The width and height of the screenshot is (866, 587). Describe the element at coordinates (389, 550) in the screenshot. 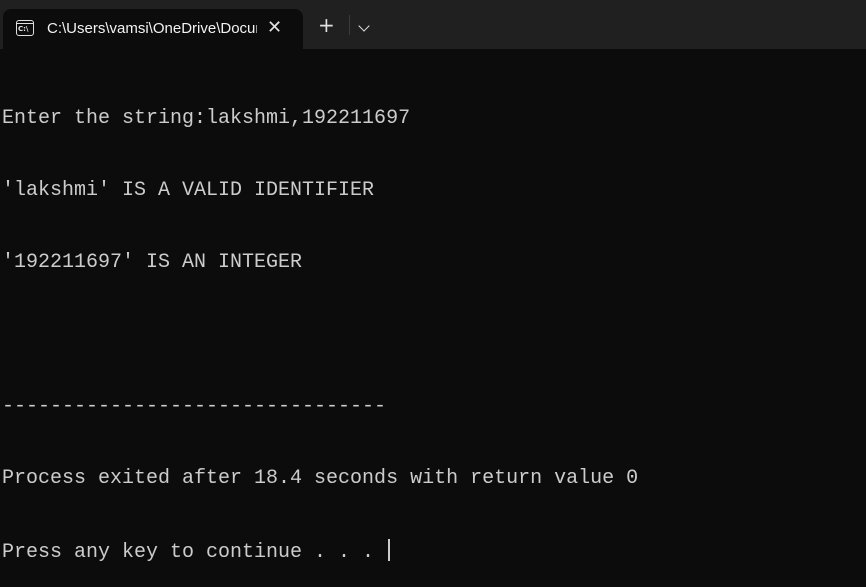

I see `text-cursor` at that location.